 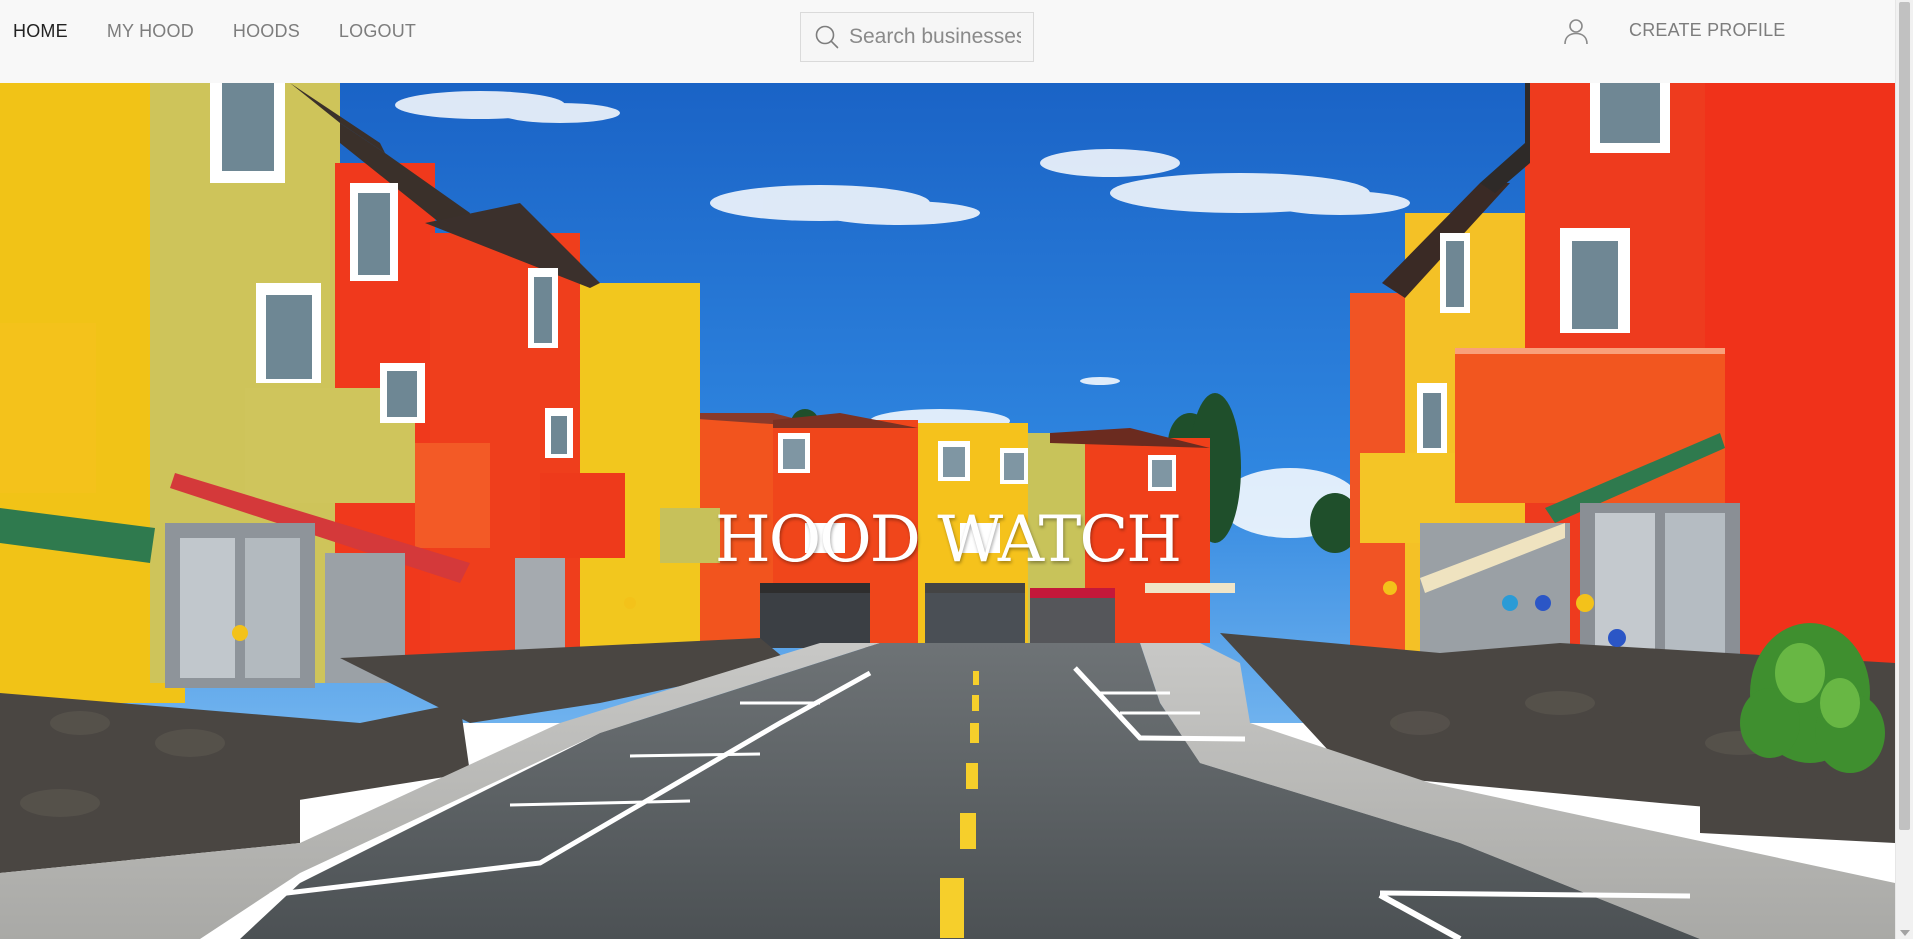 I want to click on top-navbar: HOME MY HOOD HOODS LOGOUT CREATE PROFILE, so click(x=947, y=42).